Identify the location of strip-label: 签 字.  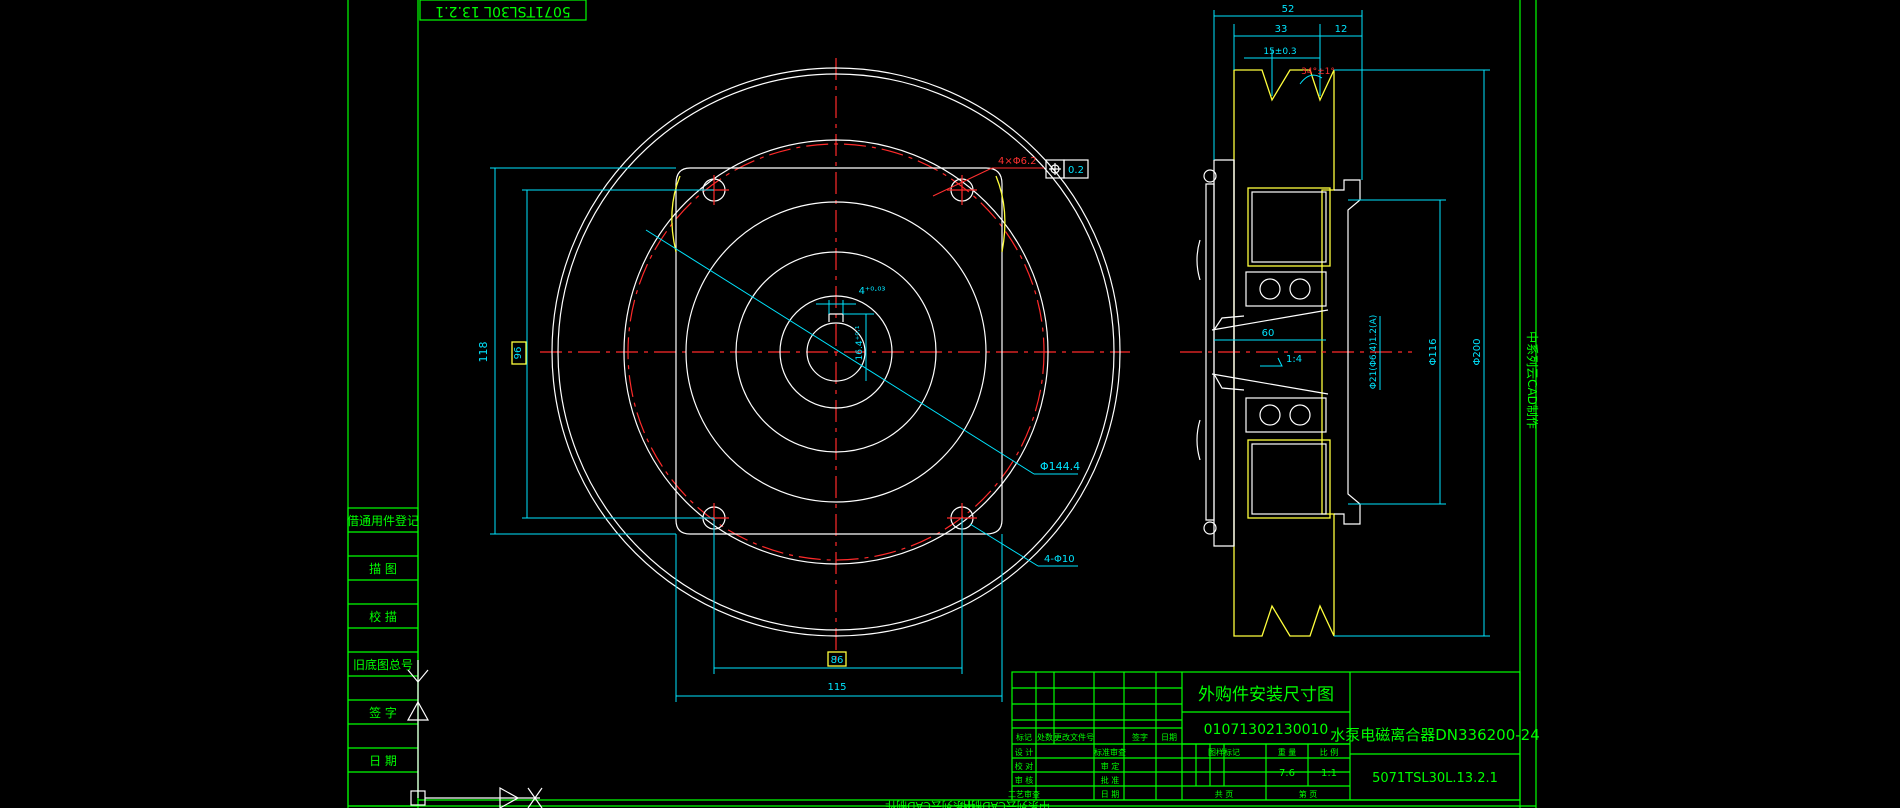
(383, 712).